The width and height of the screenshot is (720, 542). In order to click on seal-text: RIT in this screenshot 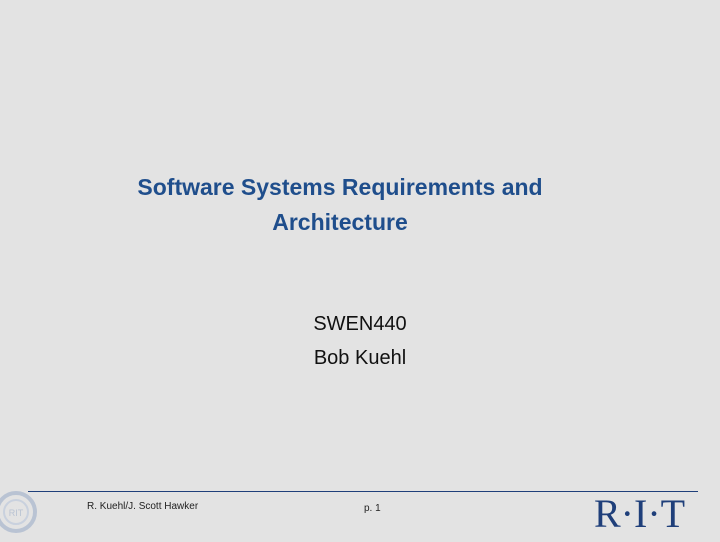, I will do `click(16, 513)`.